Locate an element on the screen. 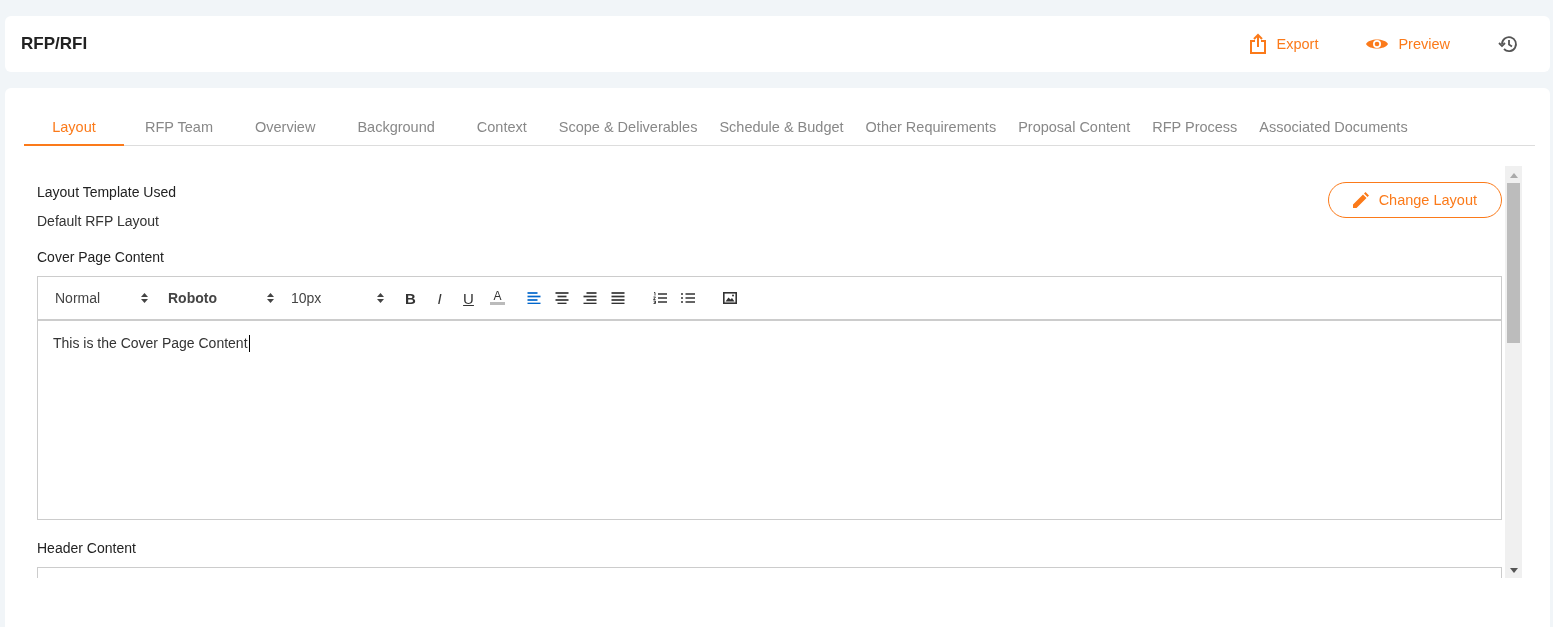  tab: Proposal Content is located at coordinates (1074, 128).